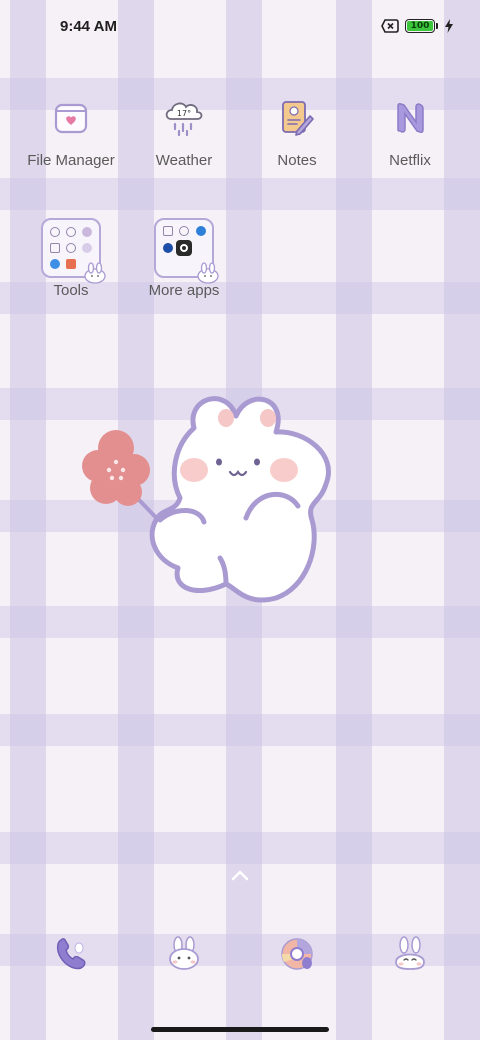 This screenshot has width=480, height=1040. I want to click on battery-icon: 100, so click(421, 26).